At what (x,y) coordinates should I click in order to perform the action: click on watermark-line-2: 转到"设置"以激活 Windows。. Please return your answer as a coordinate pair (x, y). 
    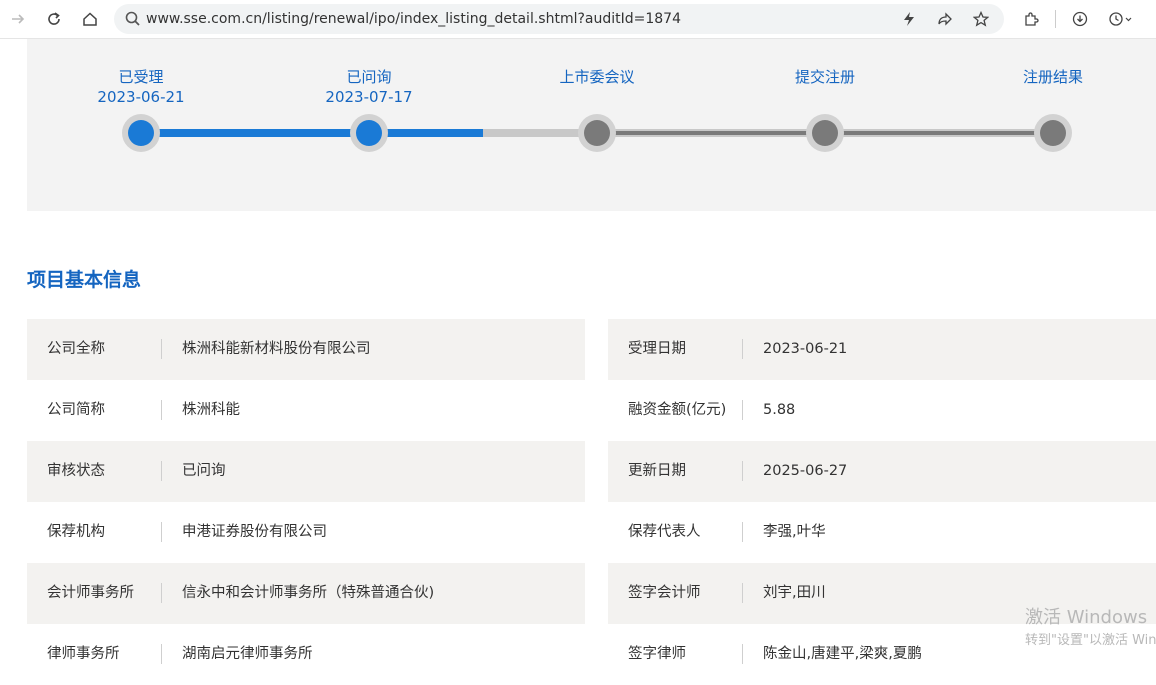
    Looking at the image, I should click on (1090, 640).